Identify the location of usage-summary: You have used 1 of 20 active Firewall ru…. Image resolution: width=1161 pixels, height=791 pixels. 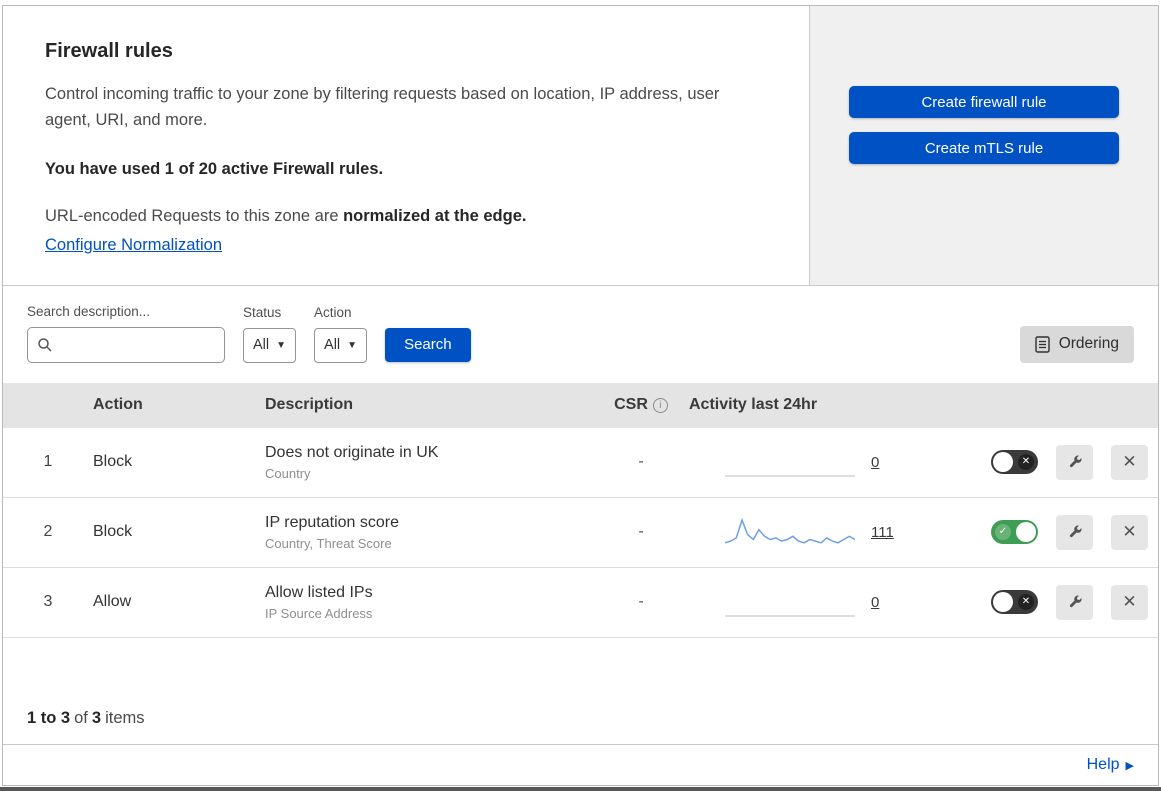
(214, 168).